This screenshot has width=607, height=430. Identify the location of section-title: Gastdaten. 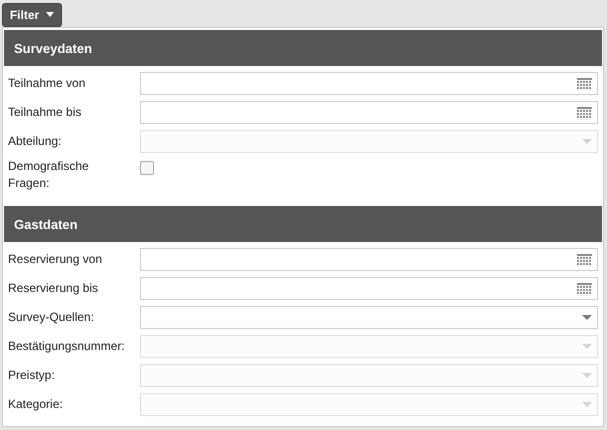
(46, 224).